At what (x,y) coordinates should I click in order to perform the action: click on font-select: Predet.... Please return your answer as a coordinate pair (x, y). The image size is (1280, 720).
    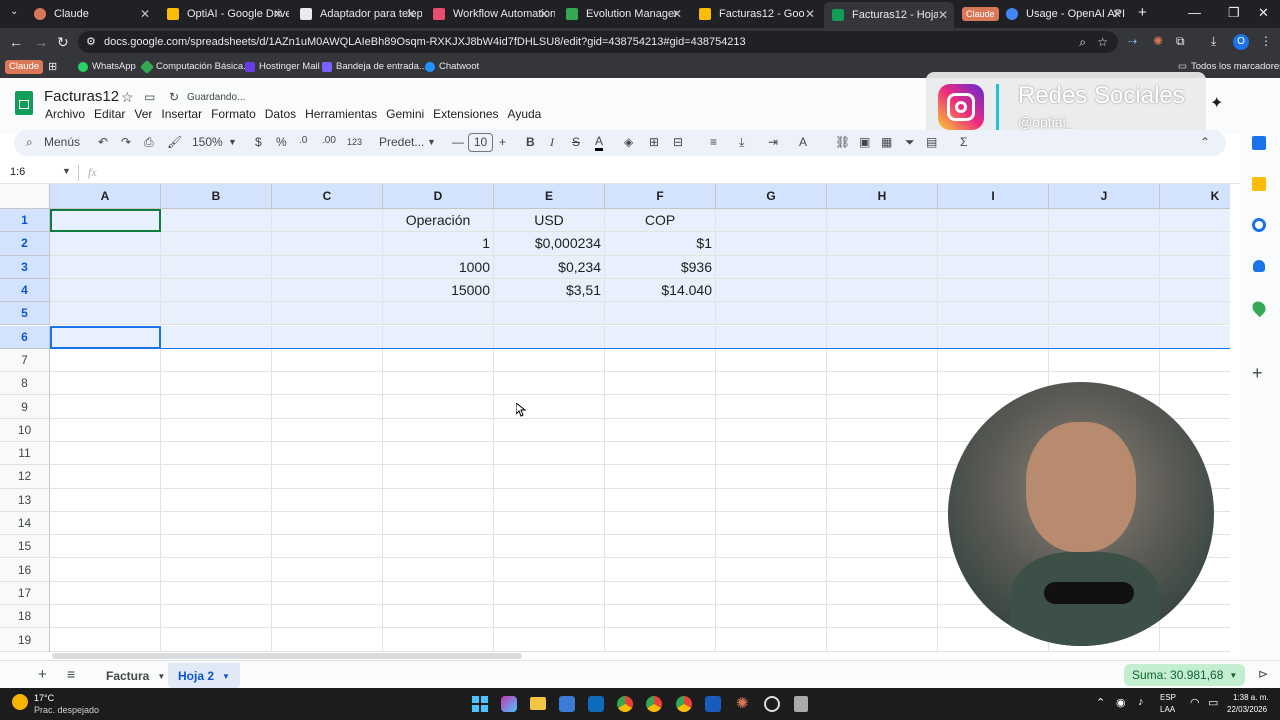
    Looking at the image, I should click on (401, 142).